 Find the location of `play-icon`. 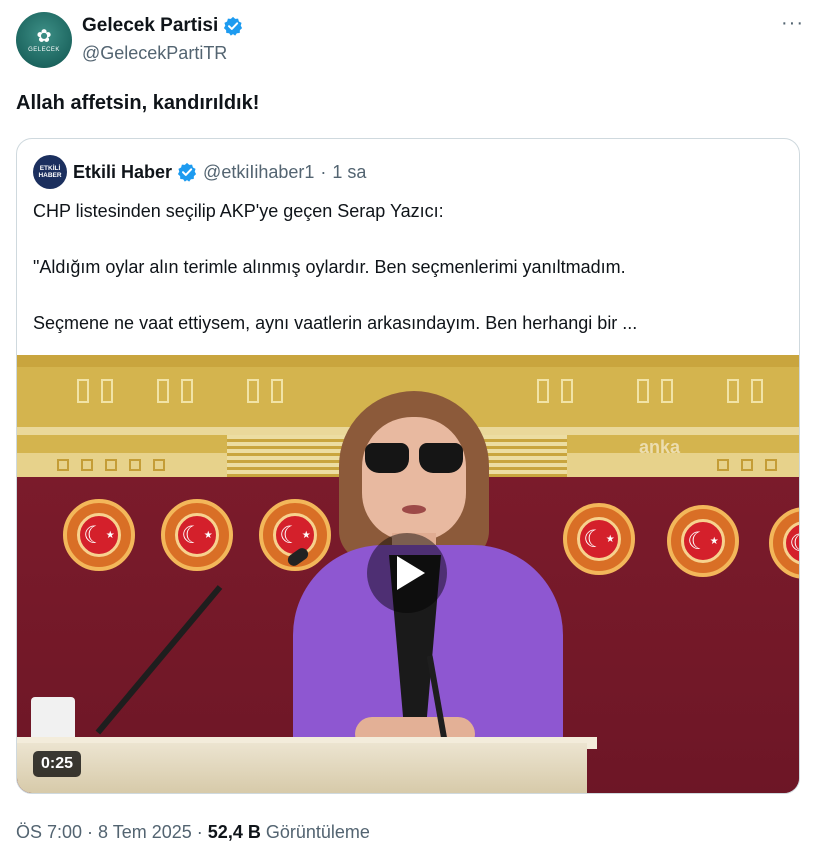

play-icon is located at coordinates (410, 573).